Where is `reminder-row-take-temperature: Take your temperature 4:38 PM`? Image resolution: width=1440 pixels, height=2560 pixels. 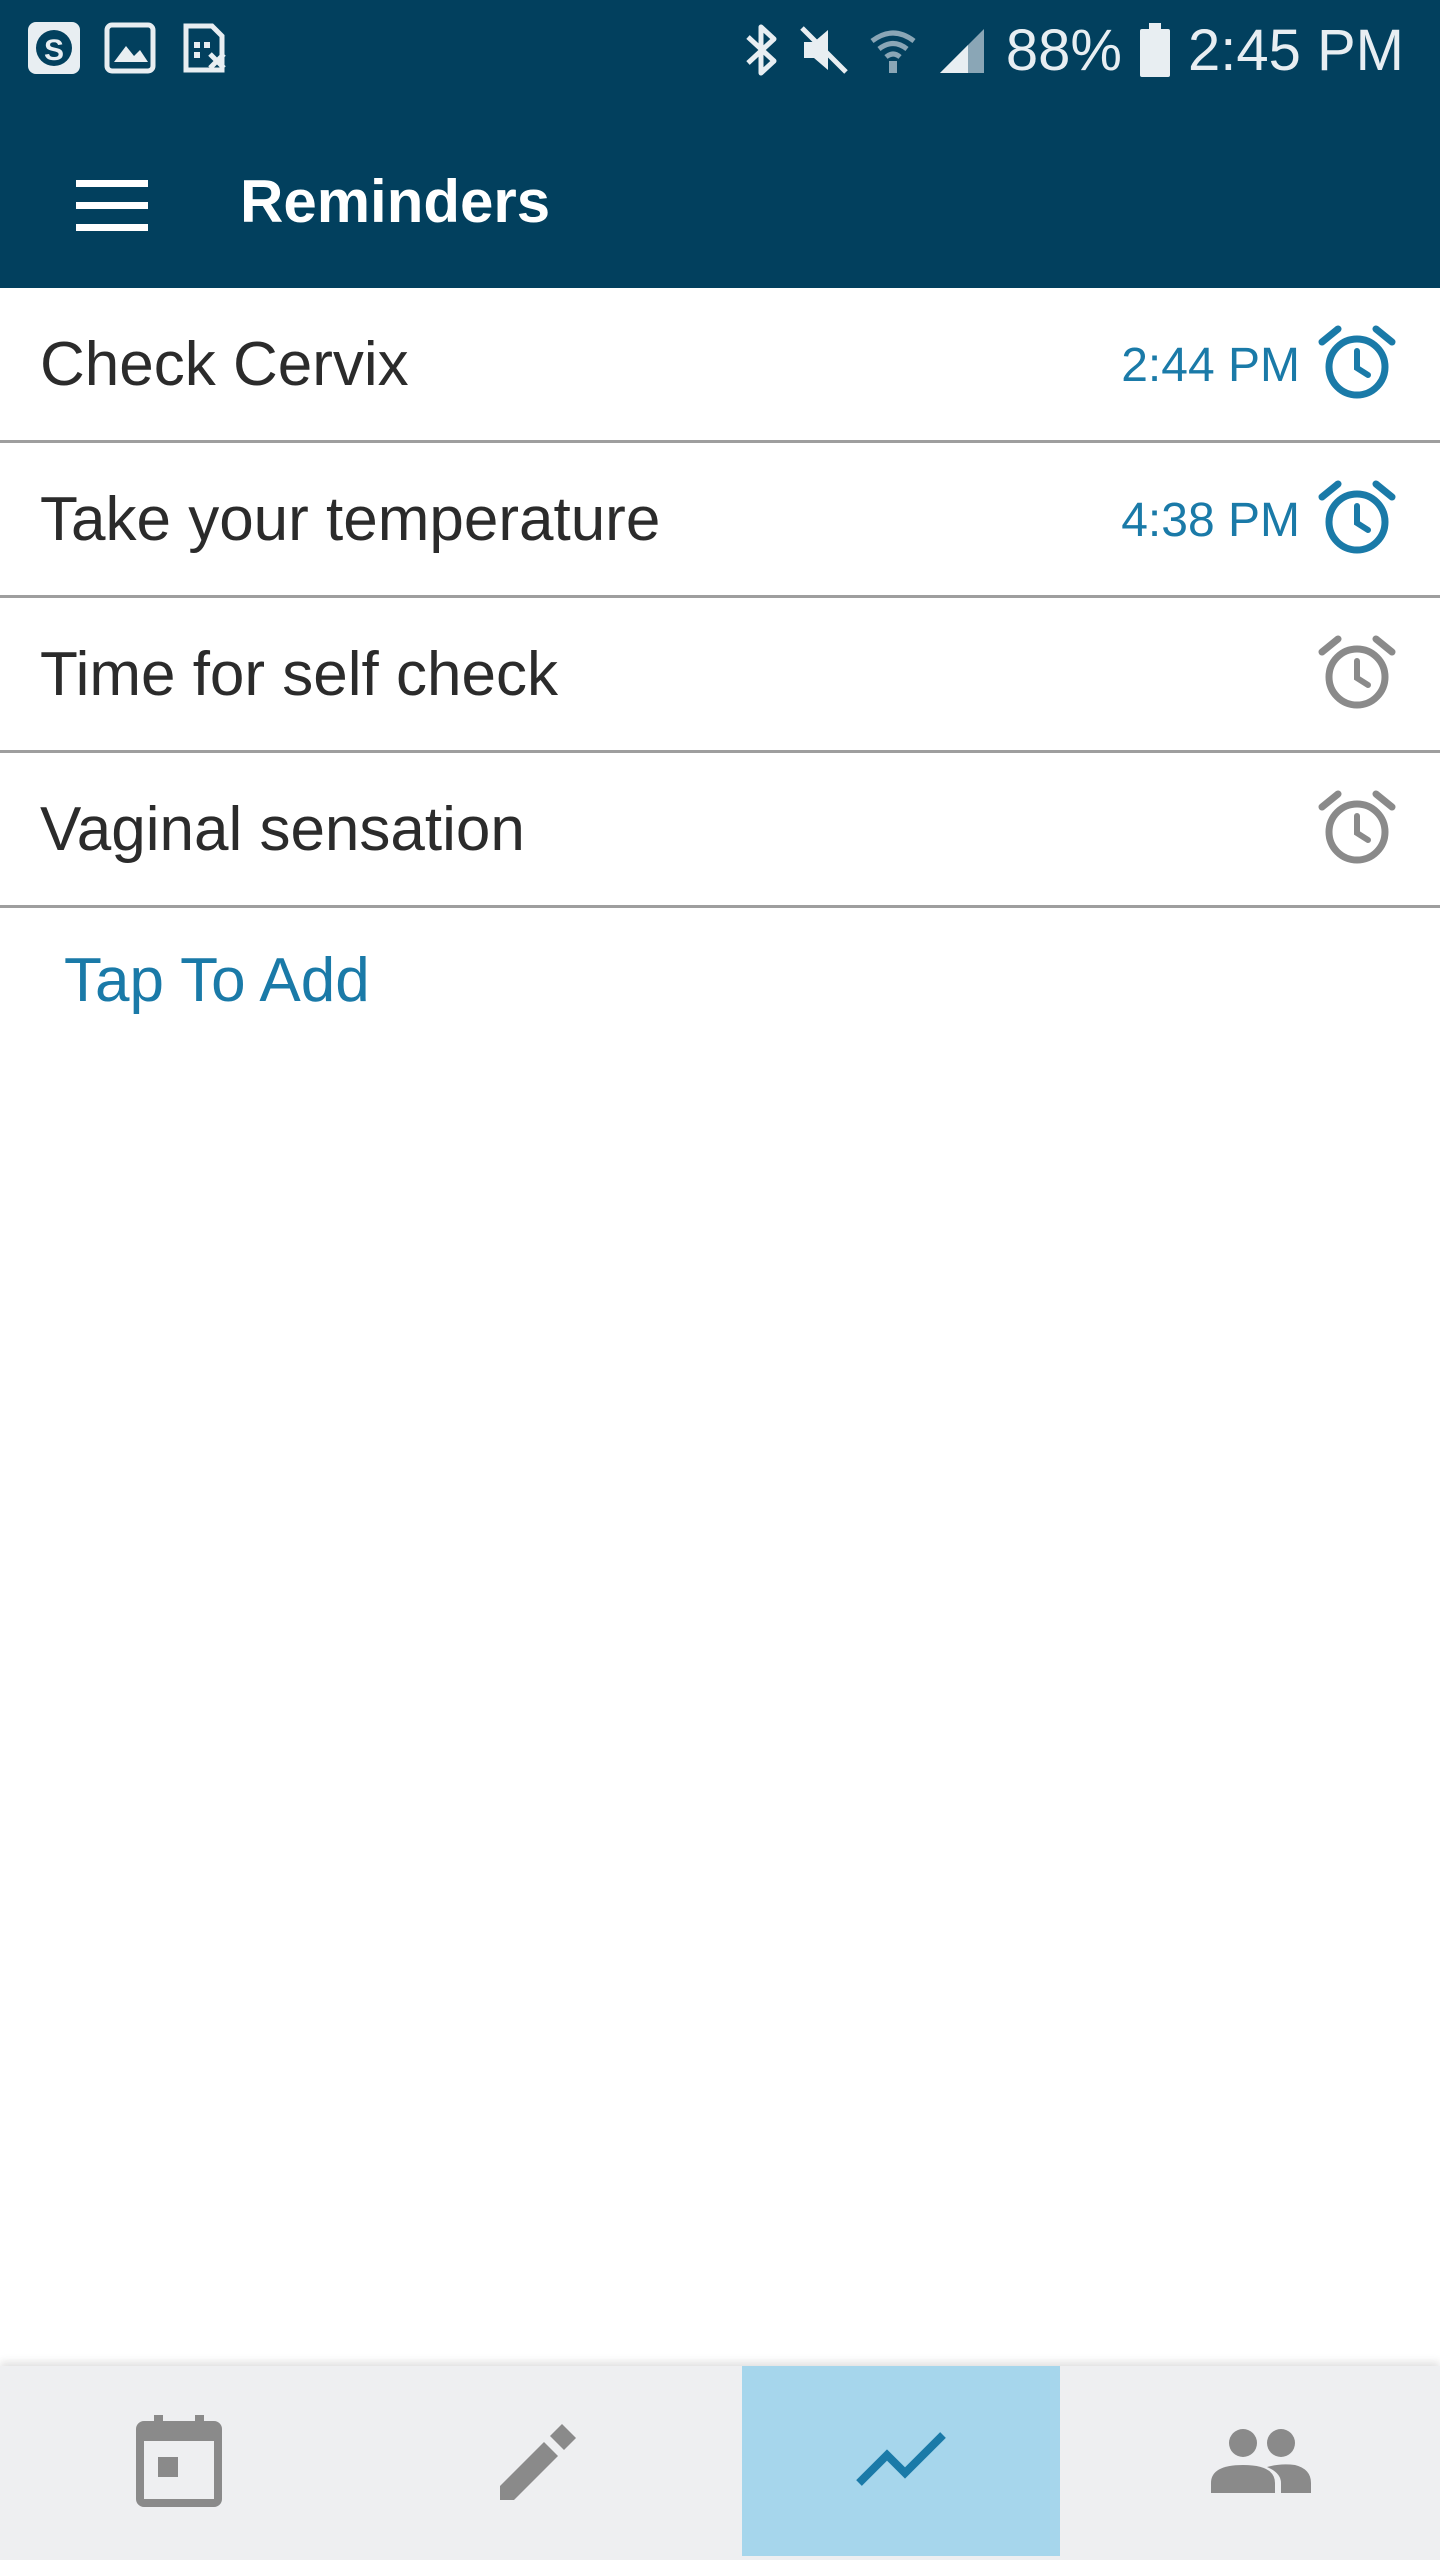
reminder-row-take-temperature: Take your temperature 4:38 PM is located at coordinates (720, 520).